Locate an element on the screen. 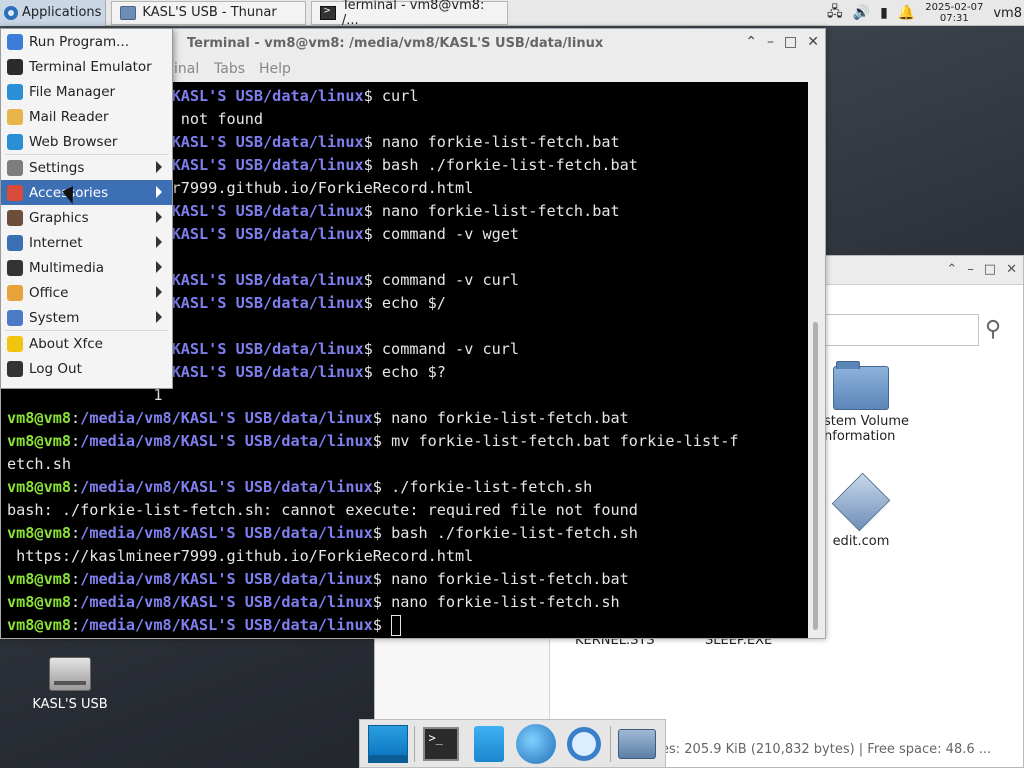  menu-item-label: About Xfce is located at coordinates (66, 343).